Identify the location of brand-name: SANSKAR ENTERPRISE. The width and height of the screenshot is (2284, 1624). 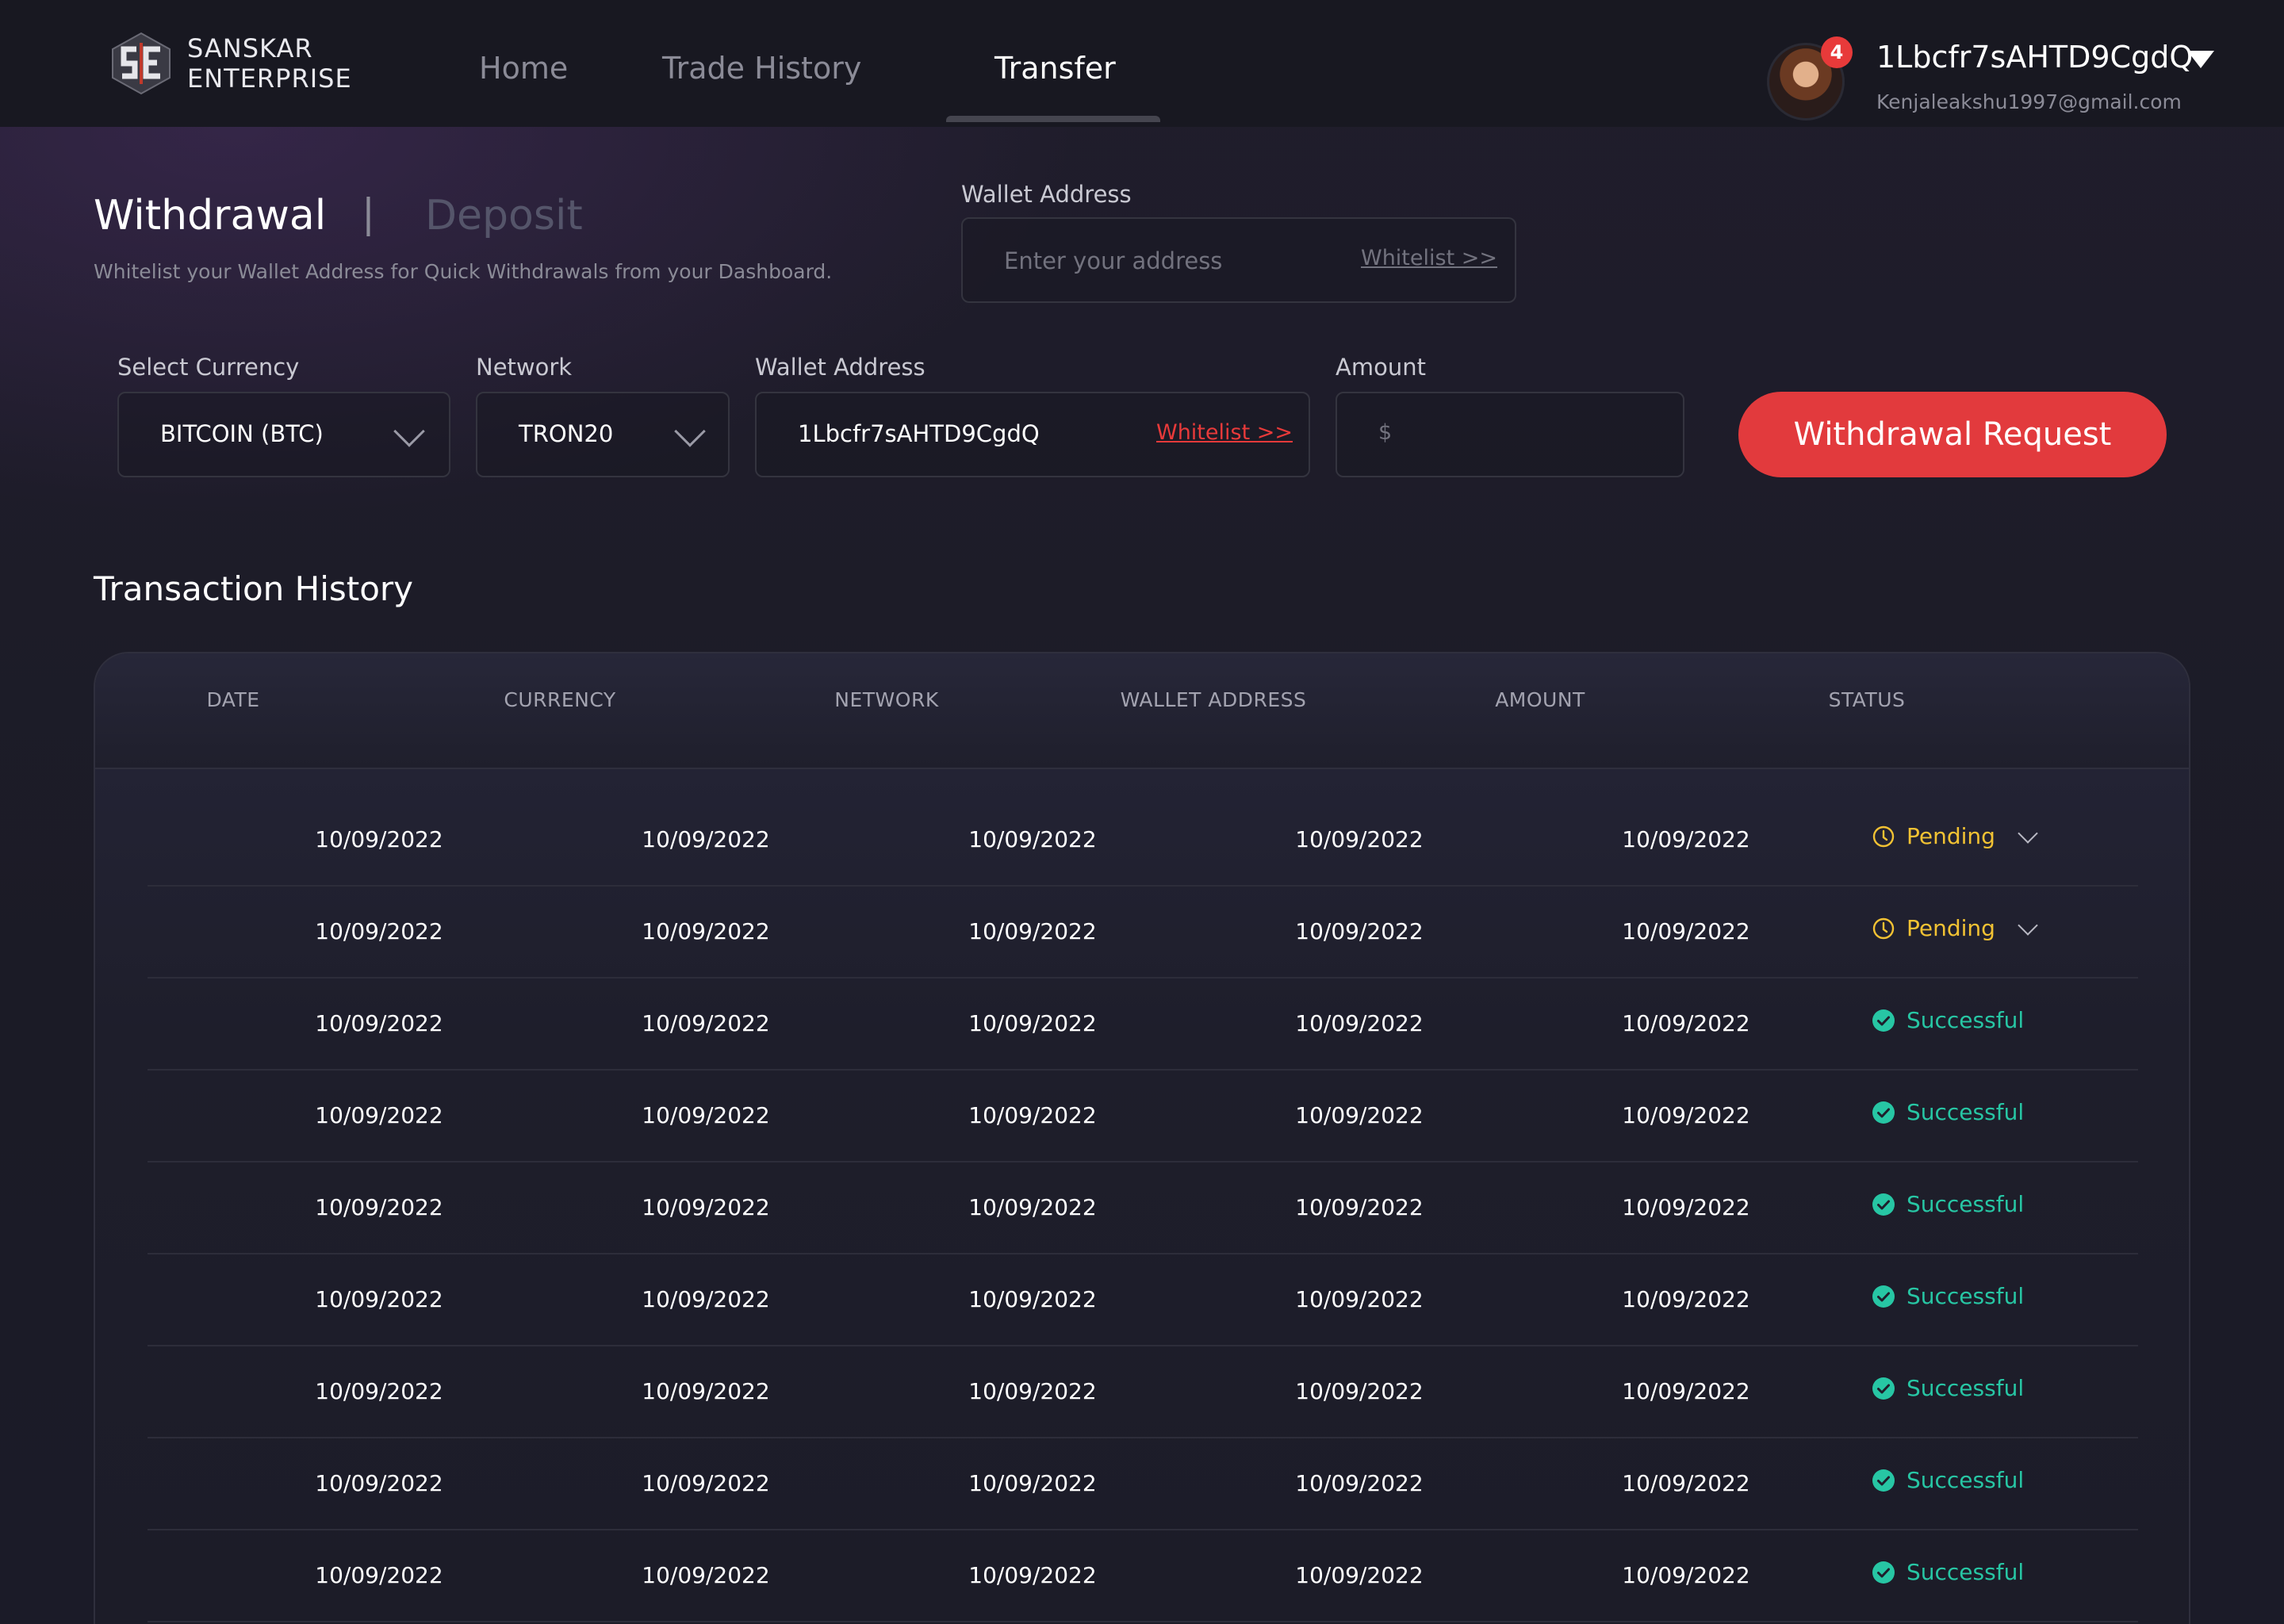
(269, 63).